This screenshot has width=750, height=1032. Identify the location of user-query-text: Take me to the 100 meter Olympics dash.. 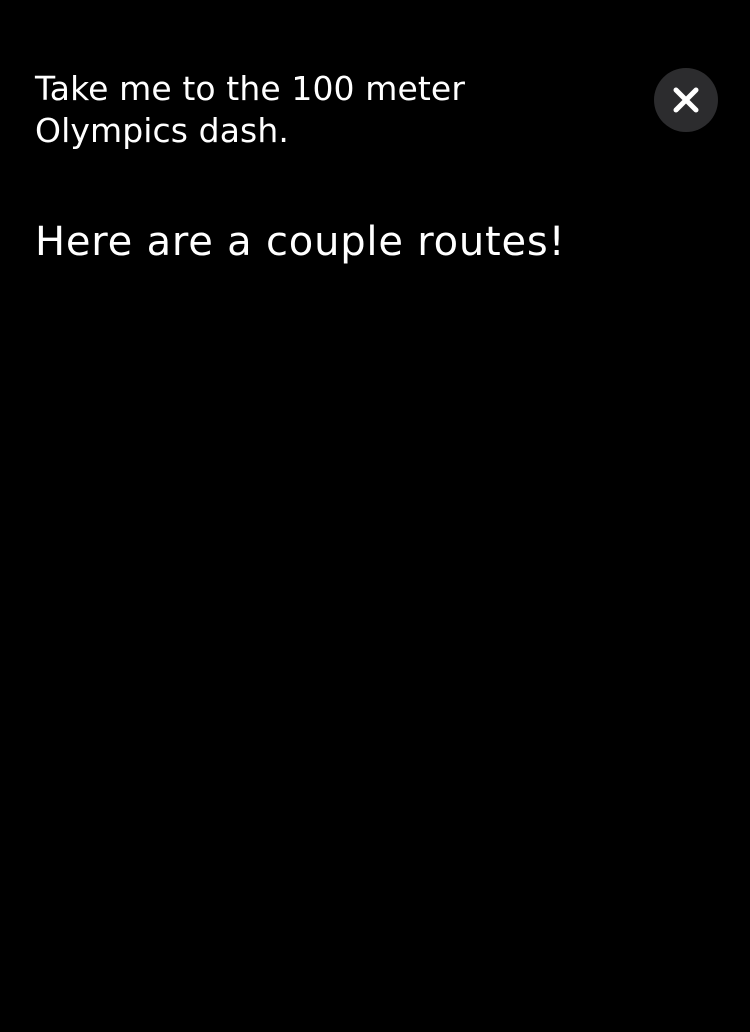
(250, 109).